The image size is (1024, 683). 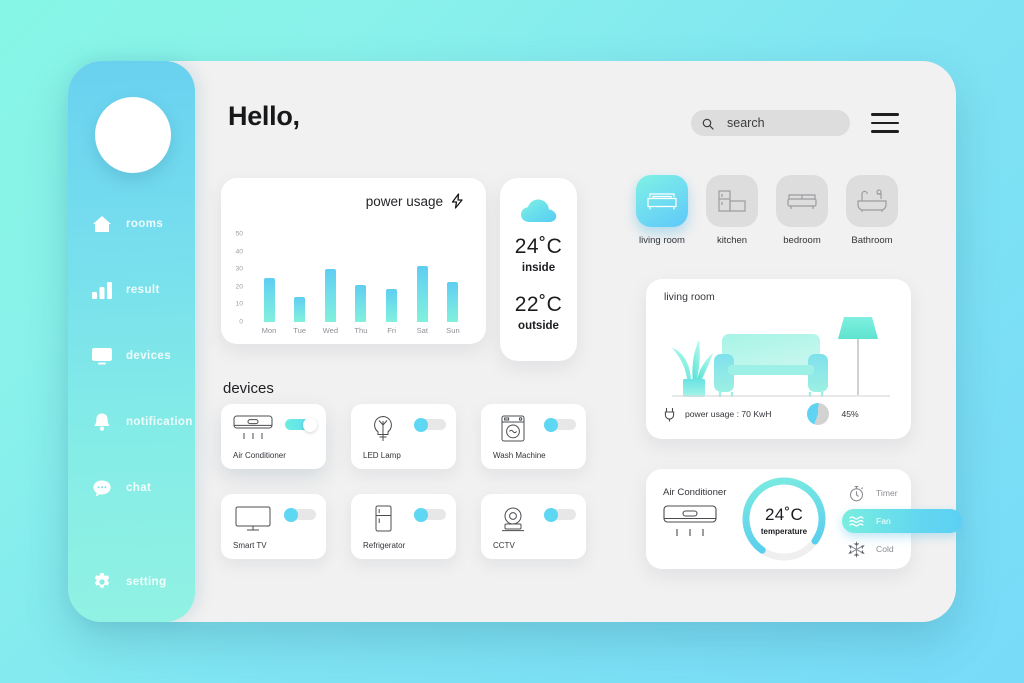 I want to click on monitor-icon, so click(x=102, y=356).